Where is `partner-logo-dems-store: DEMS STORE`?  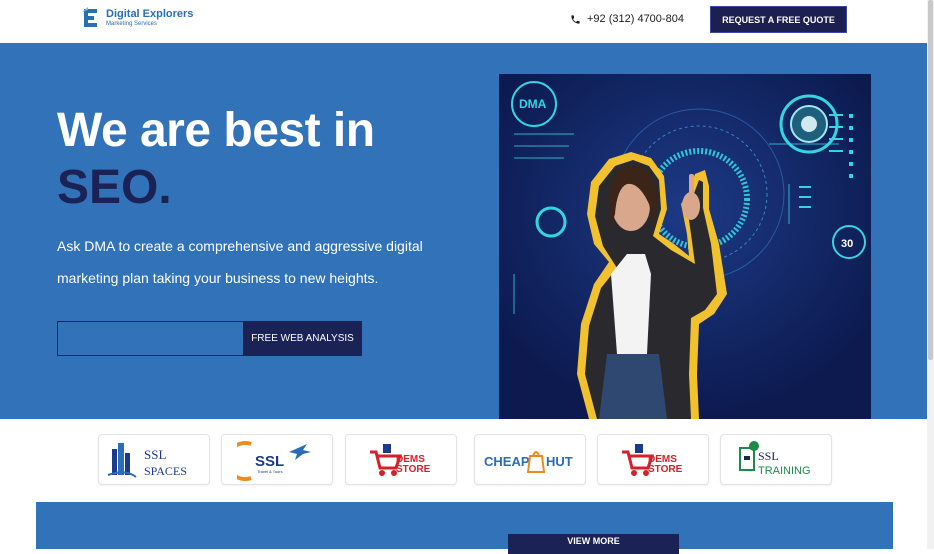
partner-logo-dems-store: DEMS STORE is located at coordinates (401, 459).